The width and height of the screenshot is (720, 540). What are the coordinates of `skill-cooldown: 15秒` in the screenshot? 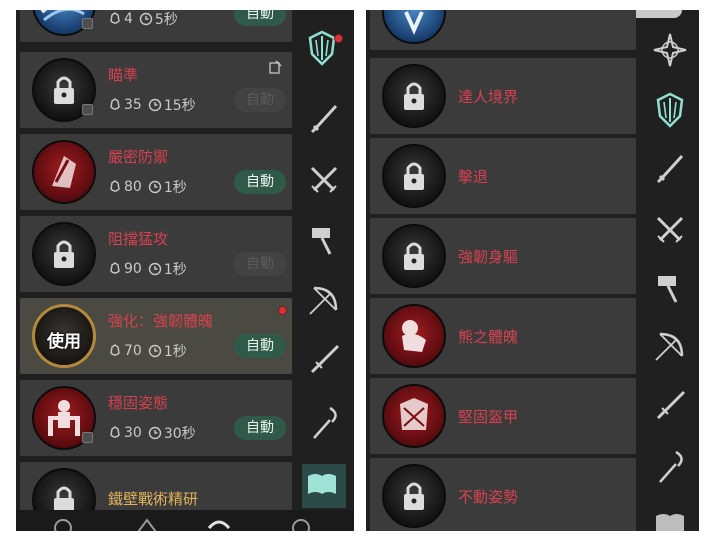 It's located at (179, 106).